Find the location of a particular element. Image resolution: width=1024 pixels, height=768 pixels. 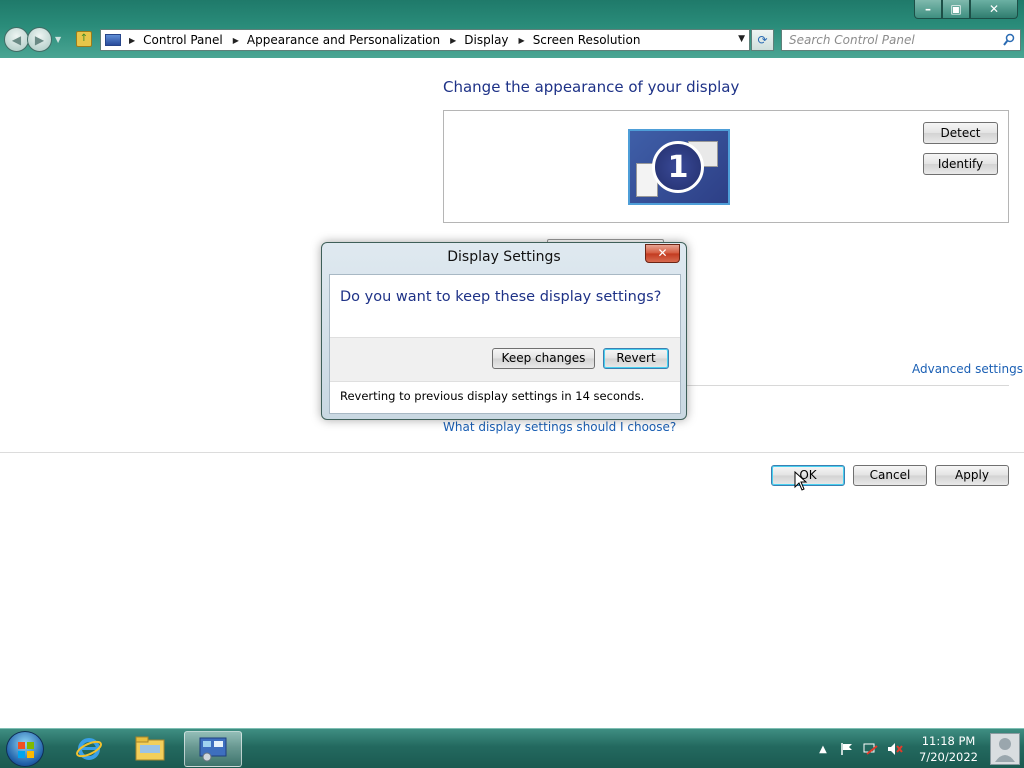

back-arrow-icon: ◀ is located at coordinates (16, 39).